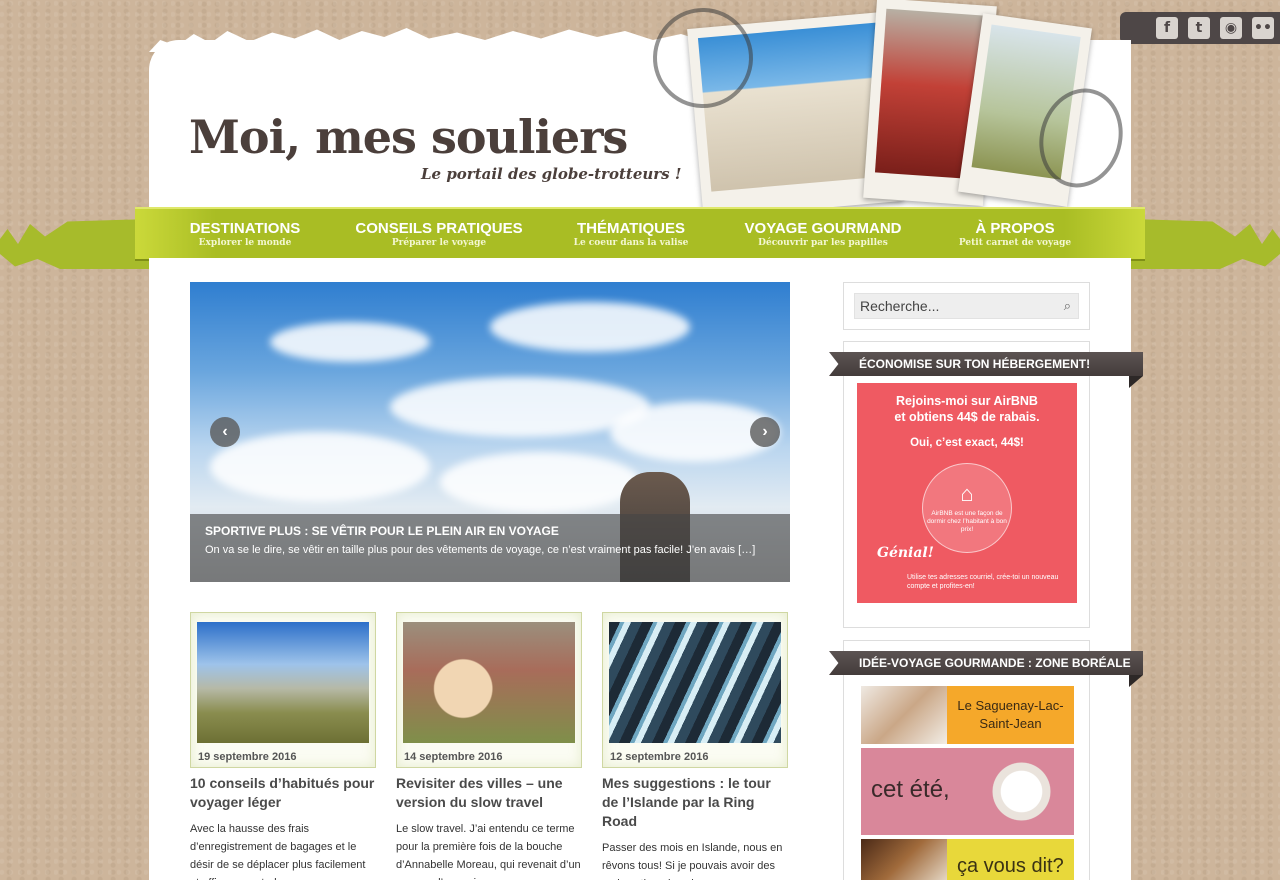 This screenshot has height=880, width=1280. I want to click on promo-text: ça vous dit?, so click(1010, 859).